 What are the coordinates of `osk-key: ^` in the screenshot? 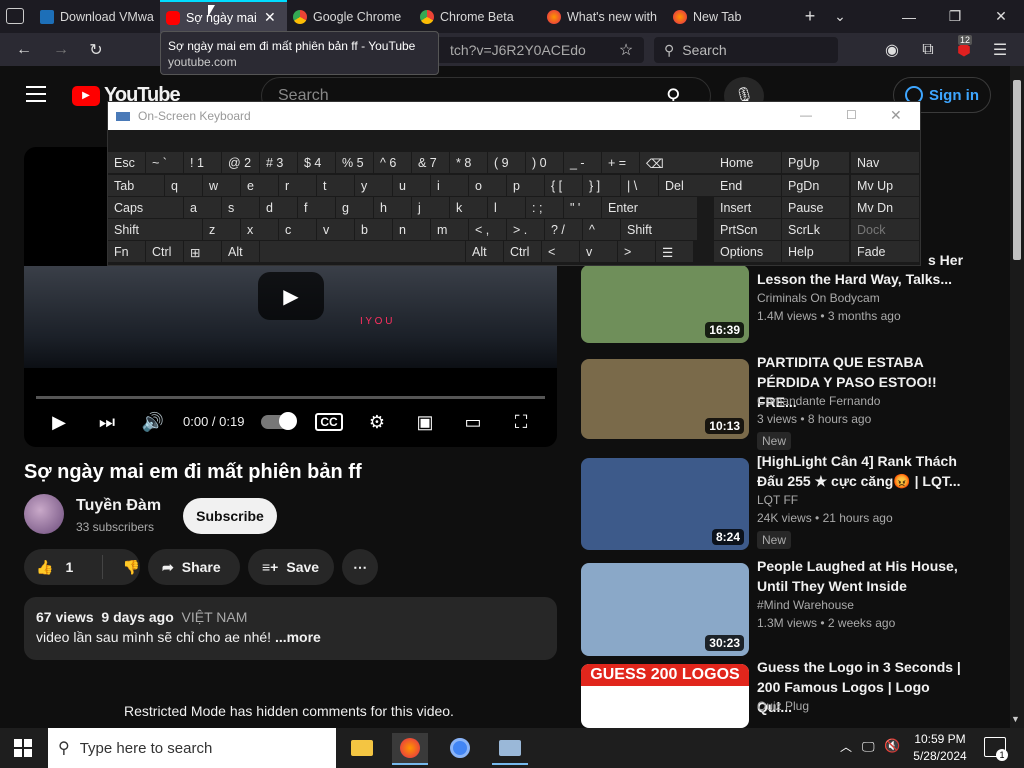 It's located at (602, 229).